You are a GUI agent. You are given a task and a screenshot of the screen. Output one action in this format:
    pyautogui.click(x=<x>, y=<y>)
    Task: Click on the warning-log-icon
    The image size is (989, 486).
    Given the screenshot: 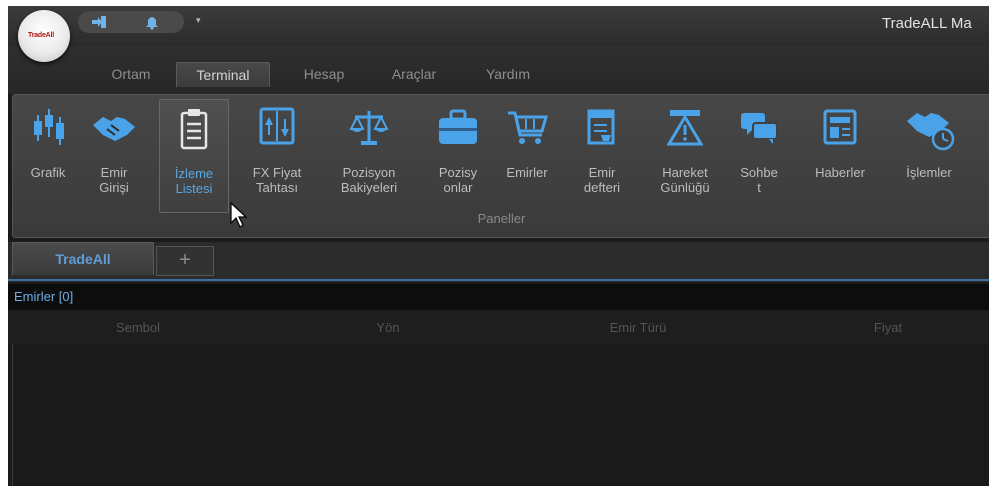 What is the action you would take?
    pyautogui.click(x=685, y=128)
    